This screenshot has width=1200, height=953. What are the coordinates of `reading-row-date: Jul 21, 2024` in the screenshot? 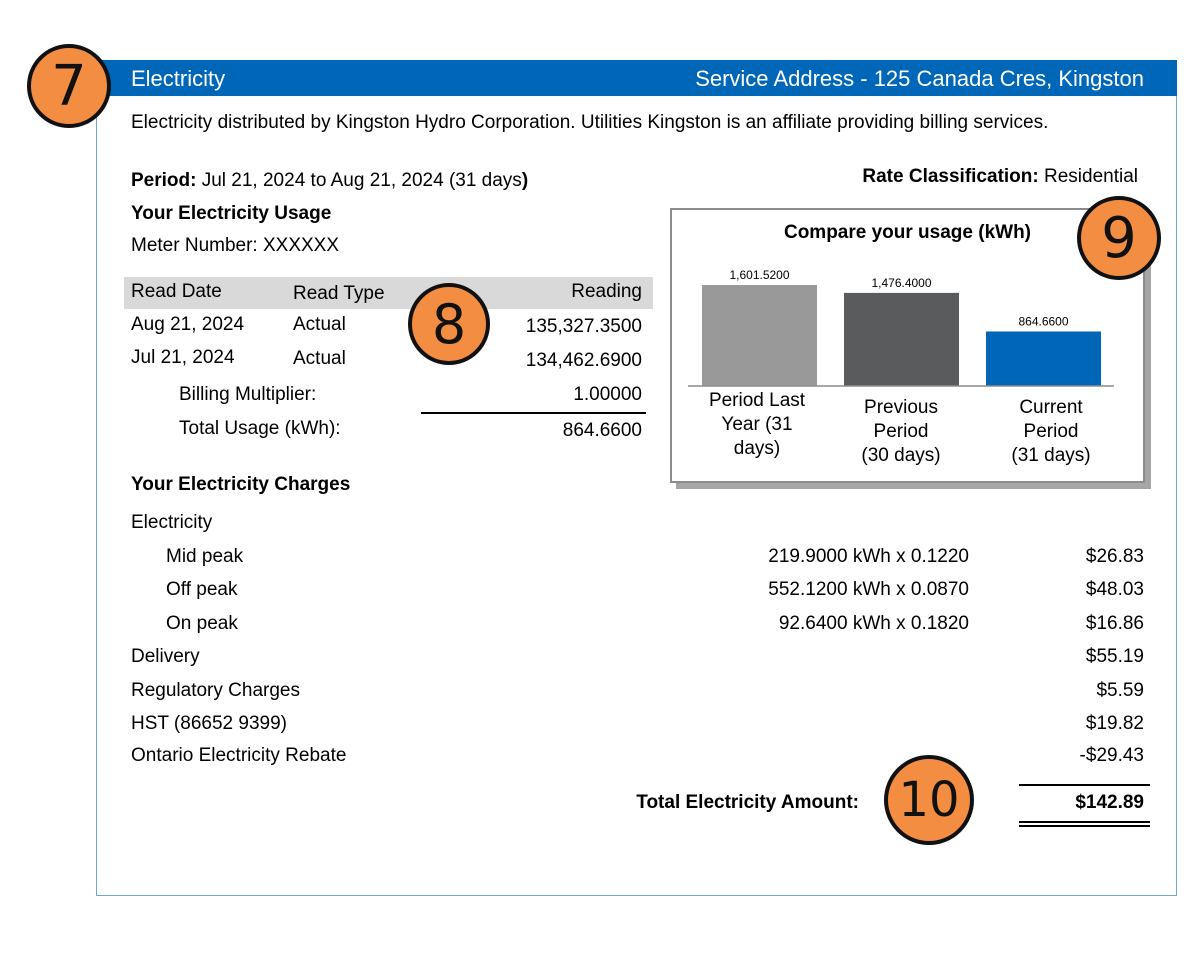 It's located at (183, 357).